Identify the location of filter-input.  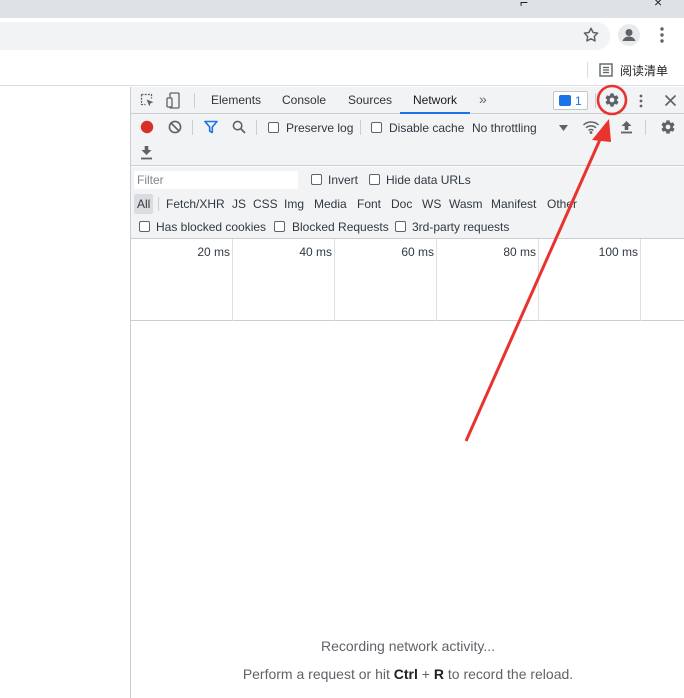
(216, 180).